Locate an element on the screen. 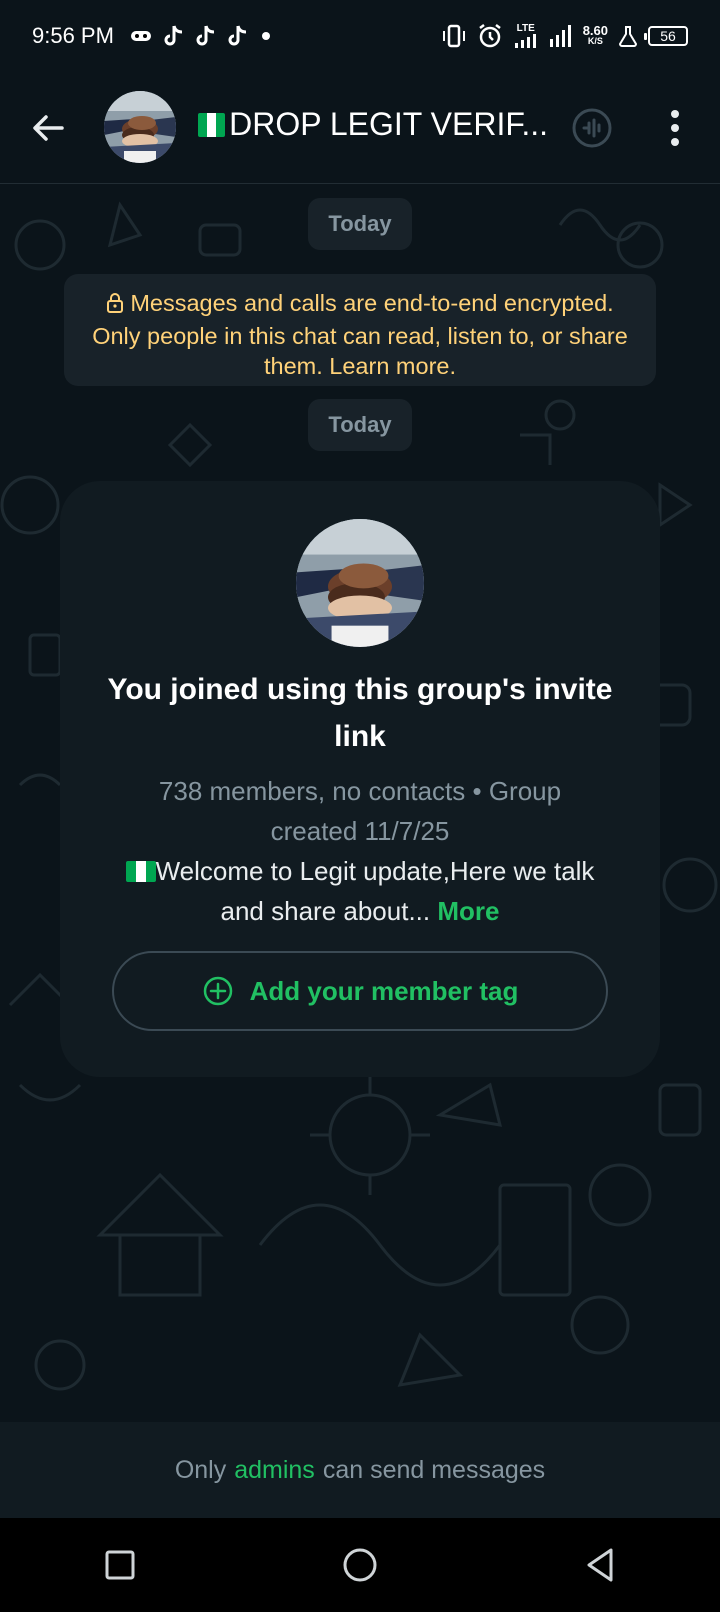  admins-link: admins is located at coordinates (274, 1470).